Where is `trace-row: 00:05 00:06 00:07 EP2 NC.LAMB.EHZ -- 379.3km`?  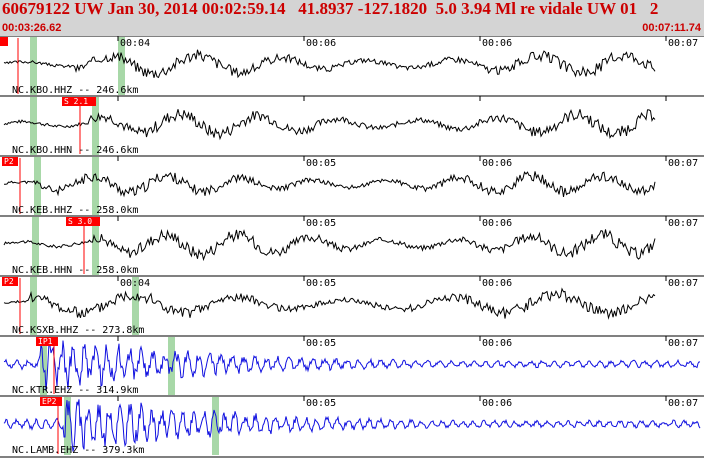
trace-row: 00:05 00:06 00:07 EP2 NC.LAMB.EHZ -- 379.3km is located at coordinates (352, 425).